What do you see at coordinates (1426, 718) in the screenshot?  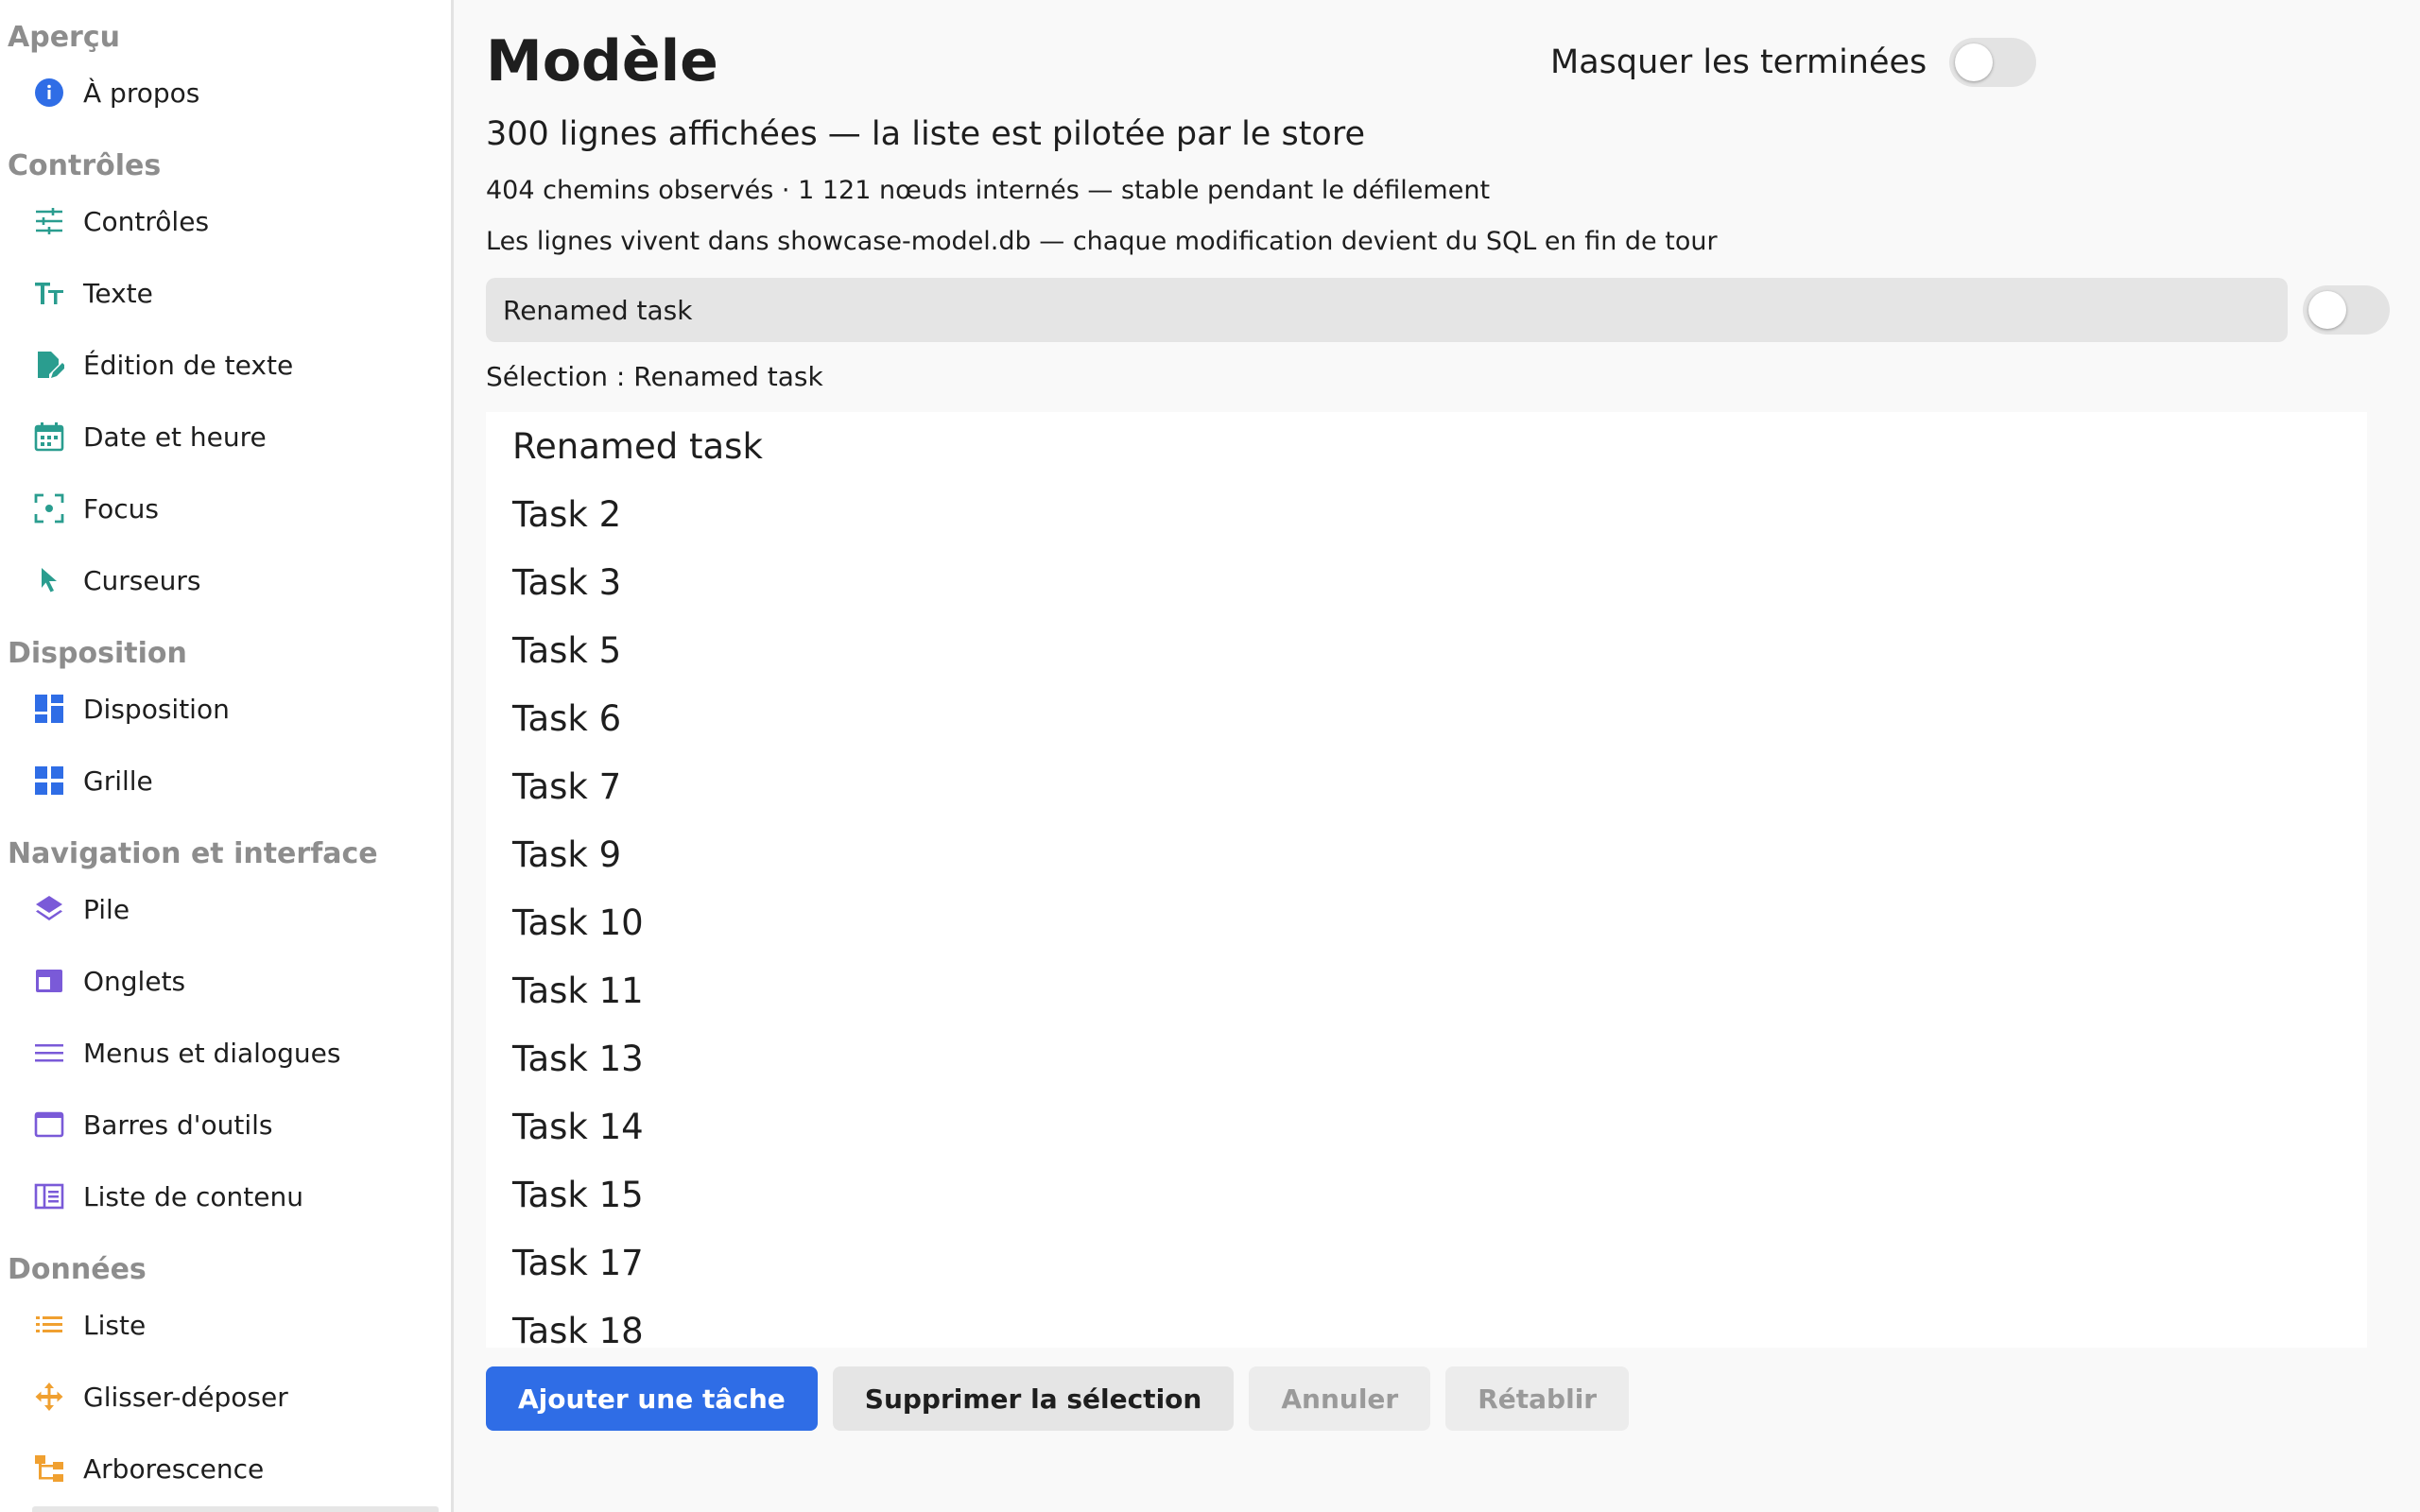 I see `list-item: Task 6` at bounding box center [1426, 718].